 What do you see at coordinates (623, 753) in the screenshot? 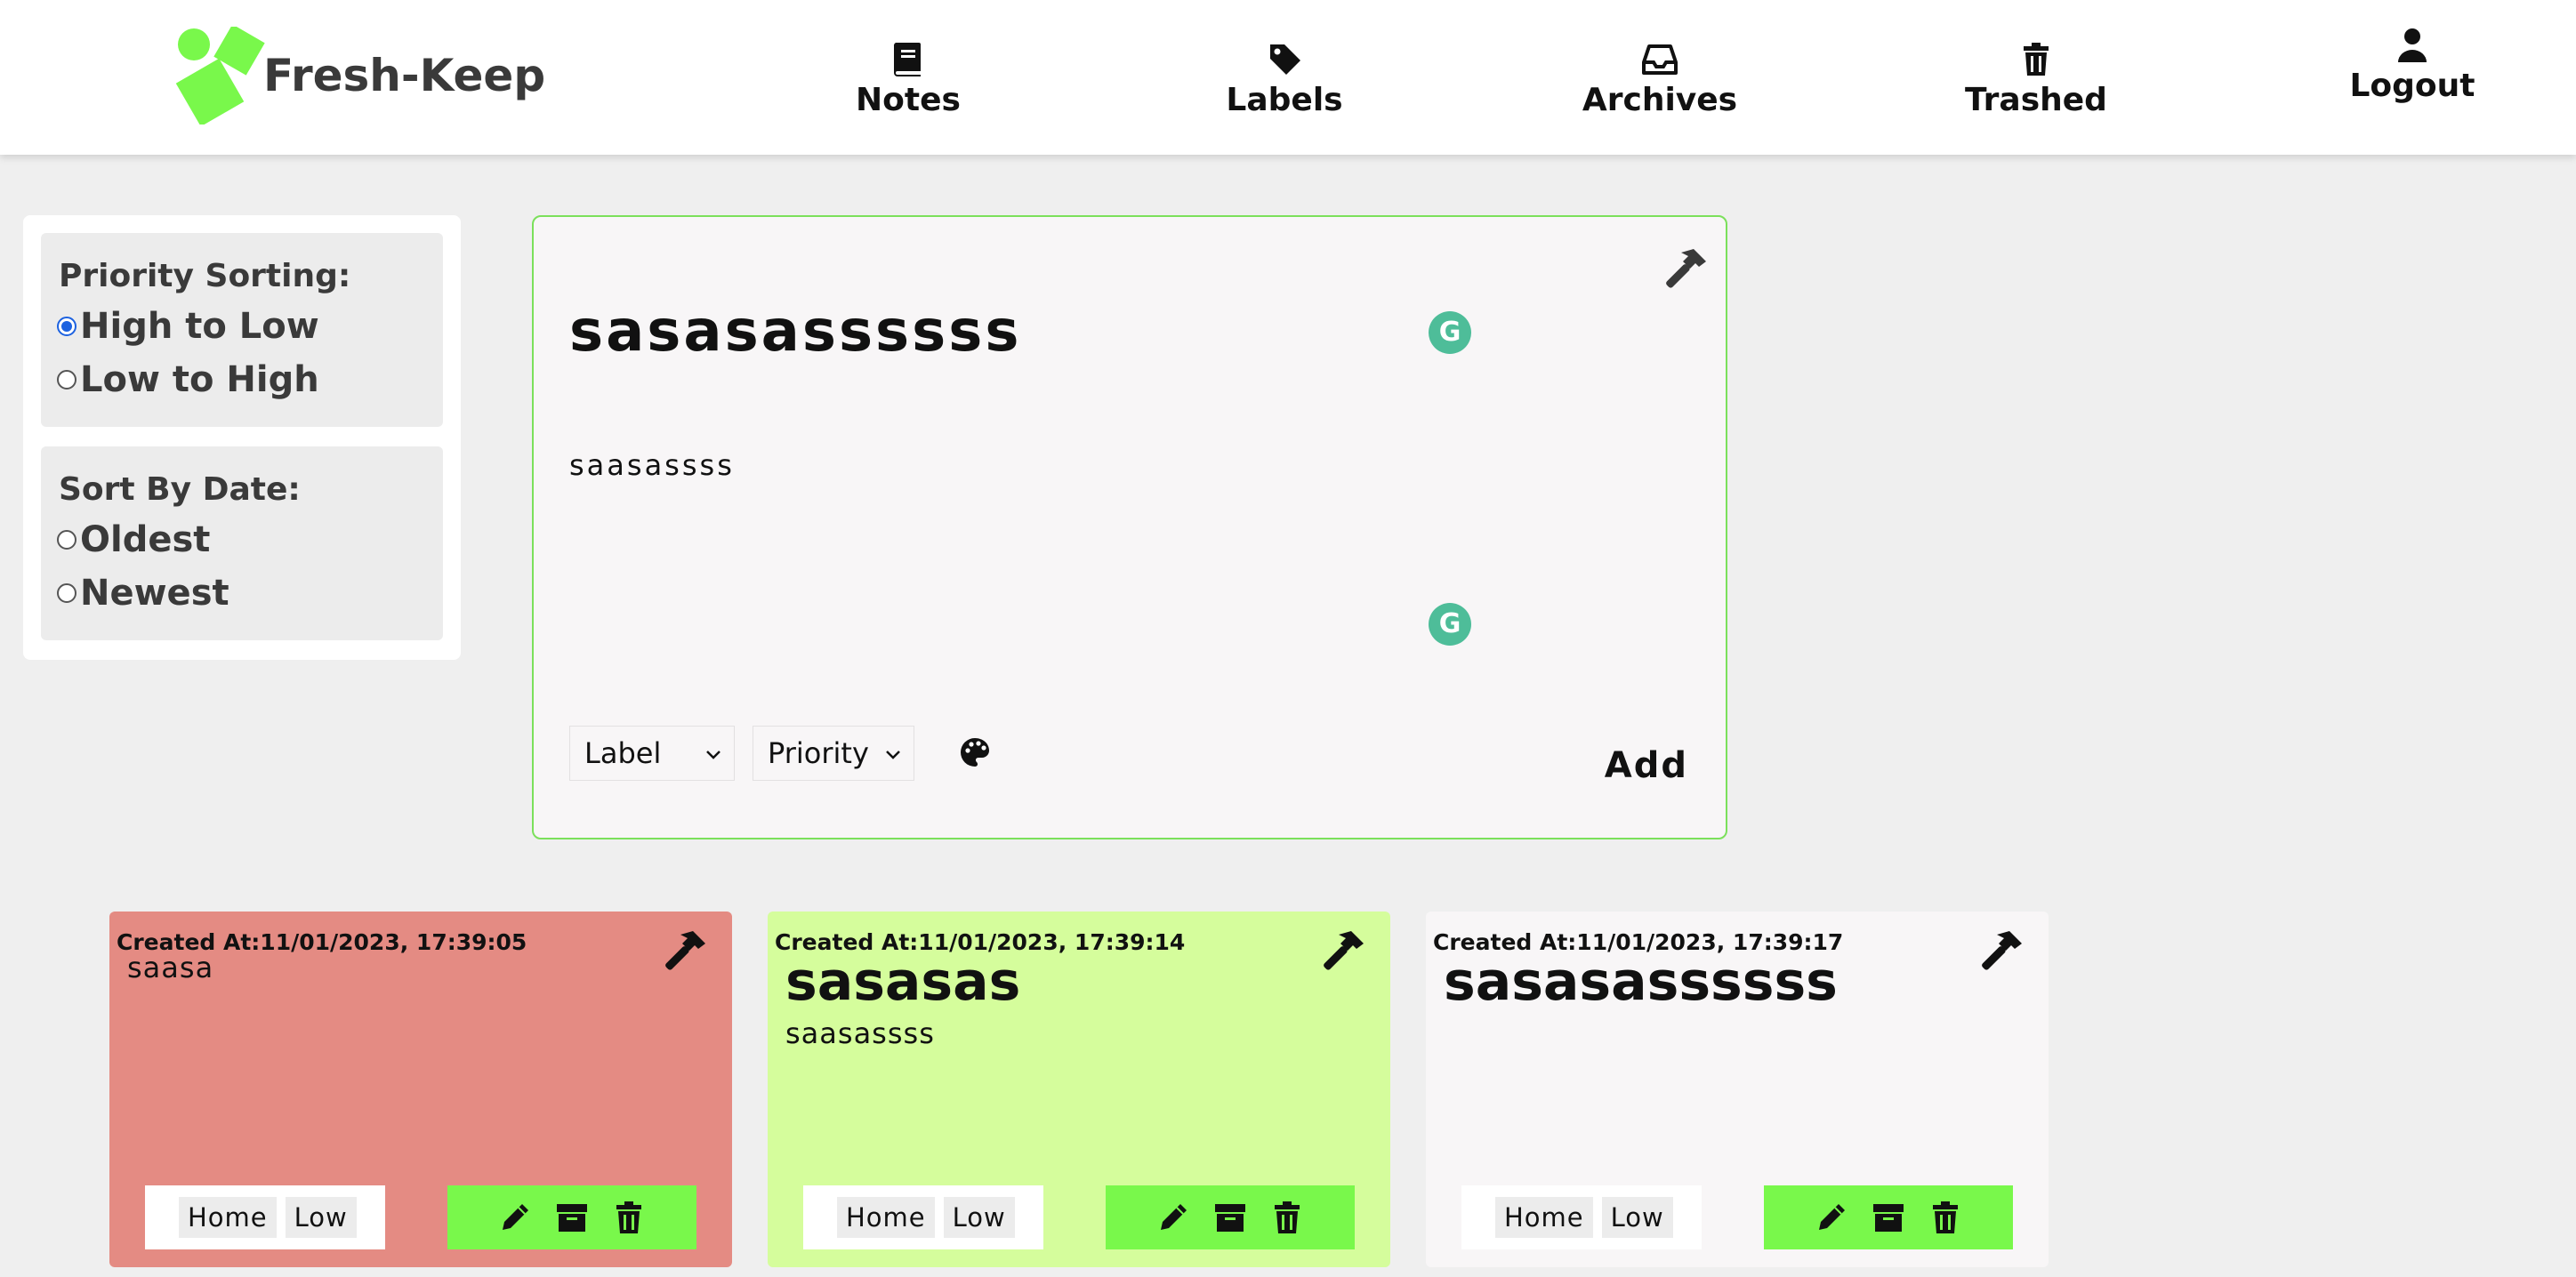
I see `label-select-value: Label` at bounding box center [623, 753].